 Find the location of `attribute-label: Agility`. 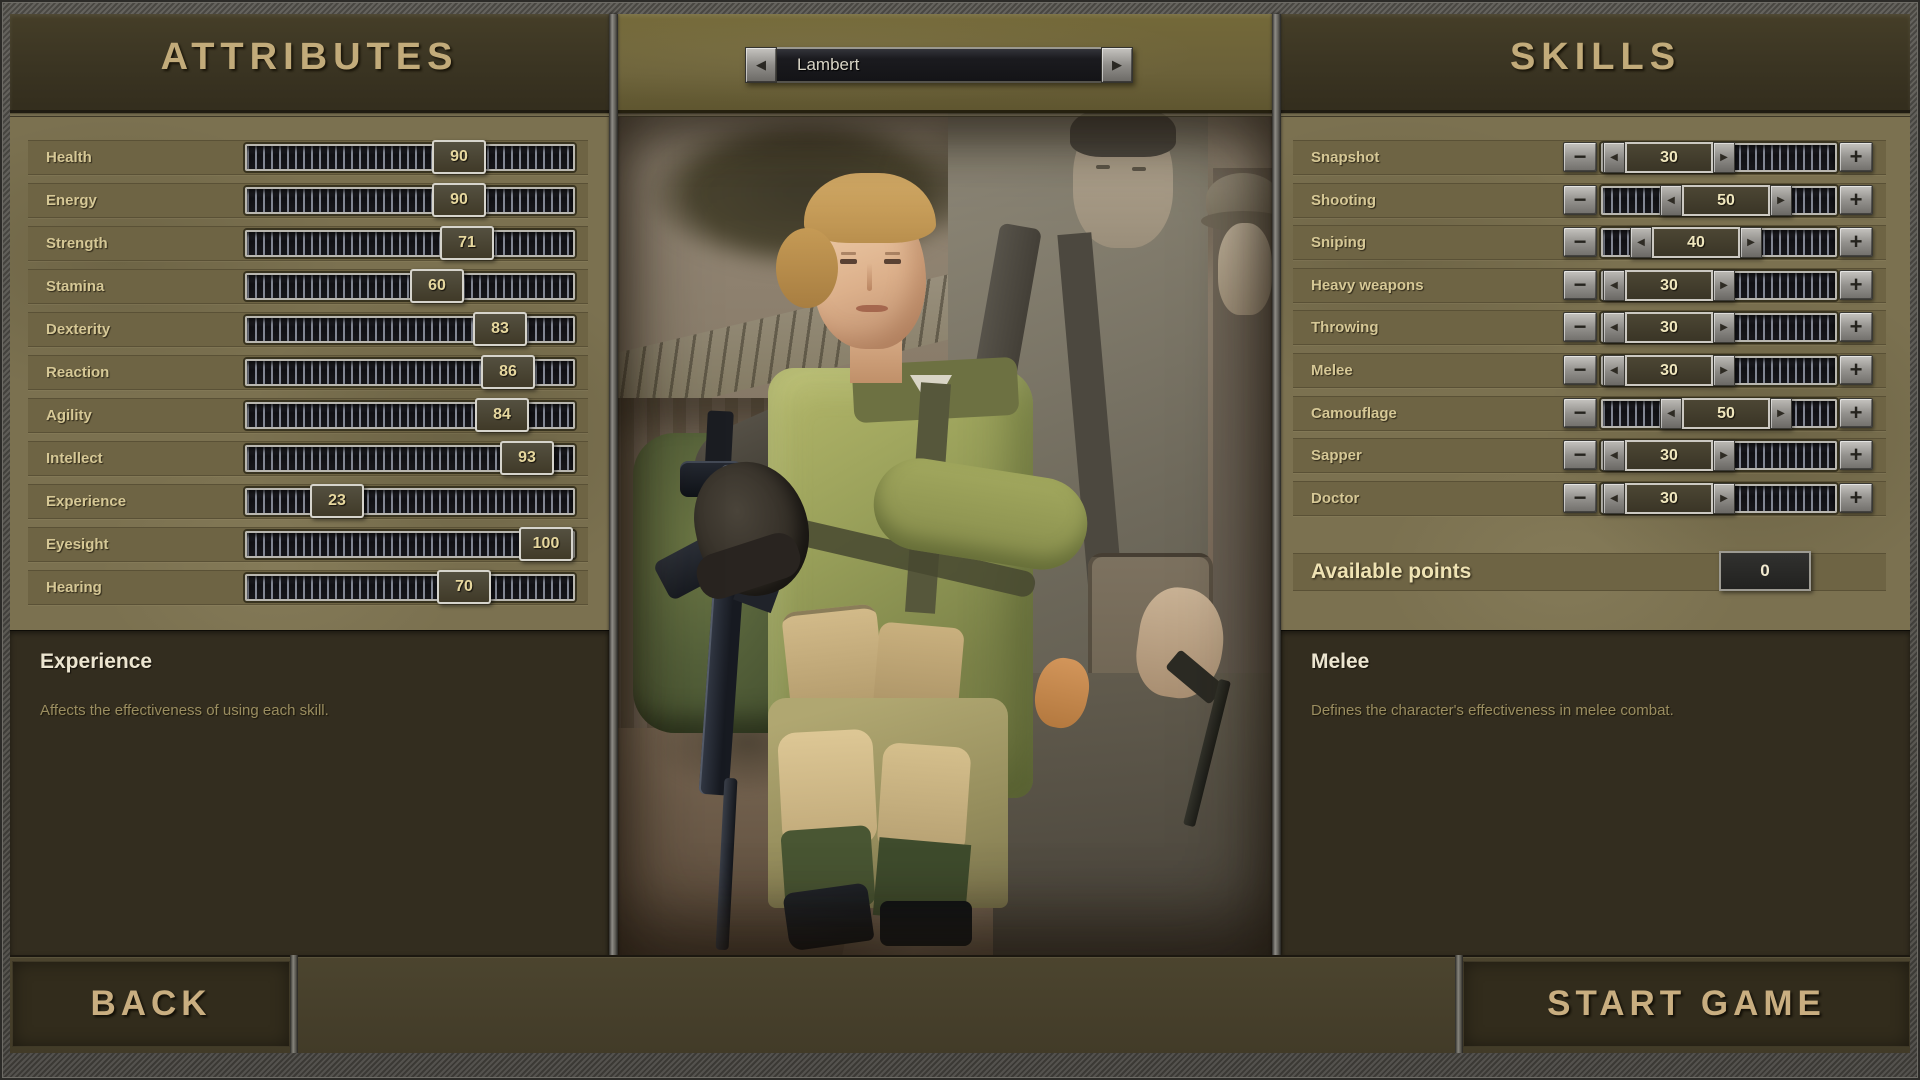

attribute-label: Agility is located at coordinates (69, 415).